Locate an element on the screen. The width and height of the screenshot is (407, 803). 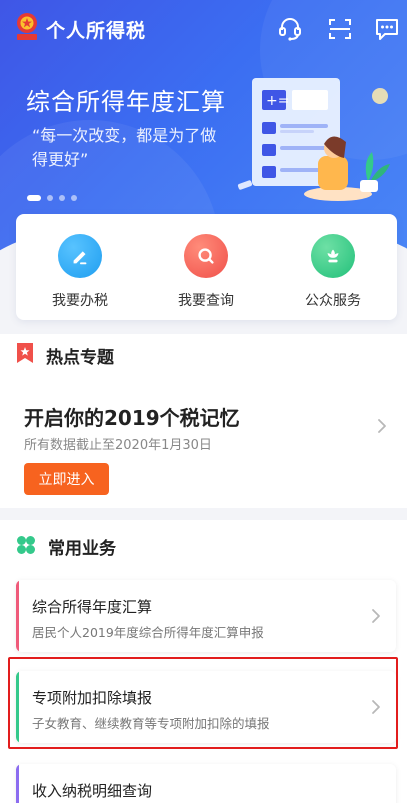
scan-icon is located at coordinates (340, 29).